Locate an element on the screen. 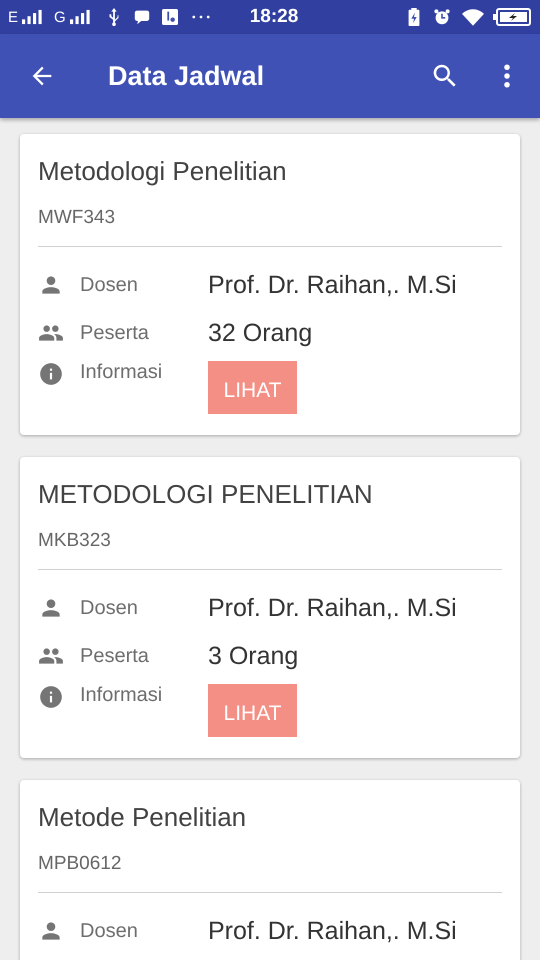 This screenshot has height=960, width=540. course-code: MPB0612 is located at coordinates (80, 864).